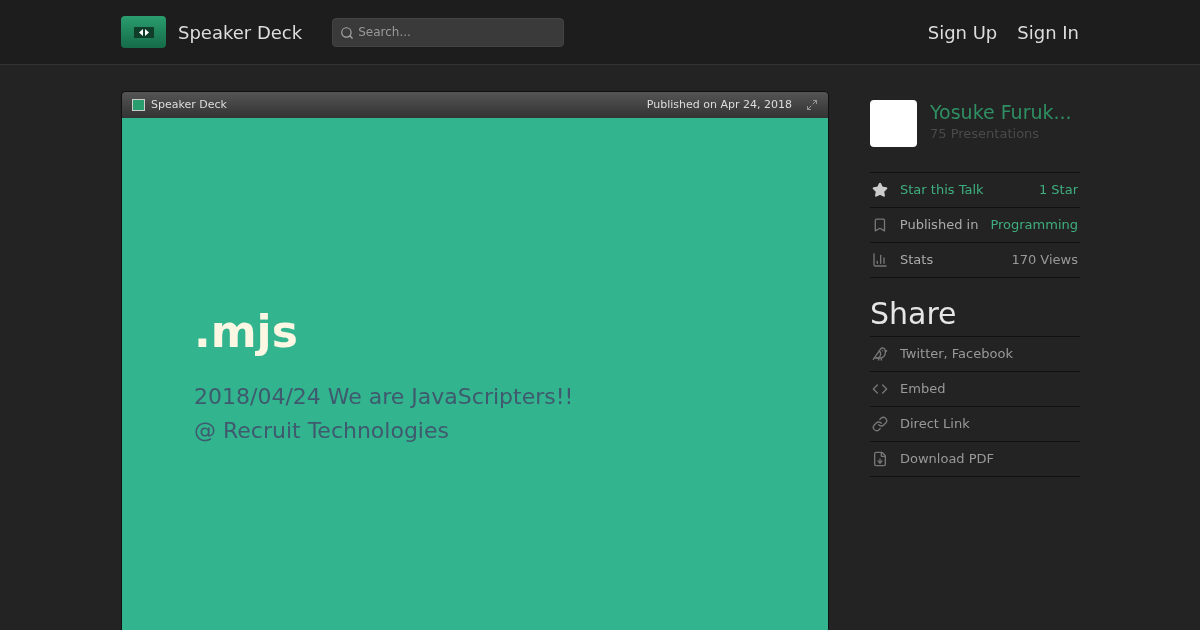  What do you see at coordinates (719, 104) in the screenshot?
I see `published-date: Published on Apr 24, 2018` at bounding box center [719, 104].